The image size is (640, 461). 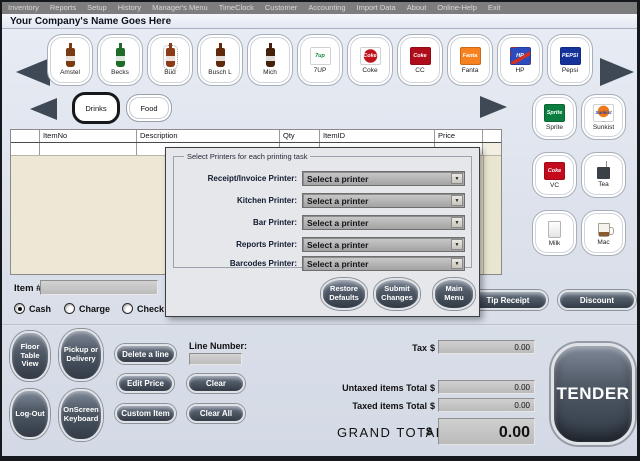 What do you see at coordinates (470, 55) in the screenshot?
I see `fanta-logo-icon: Fanta` at bounding box center [470, 55].